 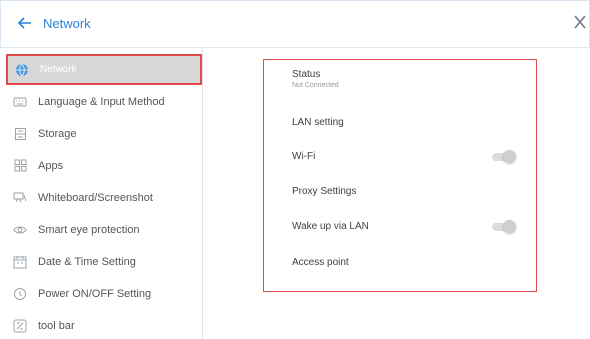 I want to click on access-point-row: Access point, so click(x=404, y=262).